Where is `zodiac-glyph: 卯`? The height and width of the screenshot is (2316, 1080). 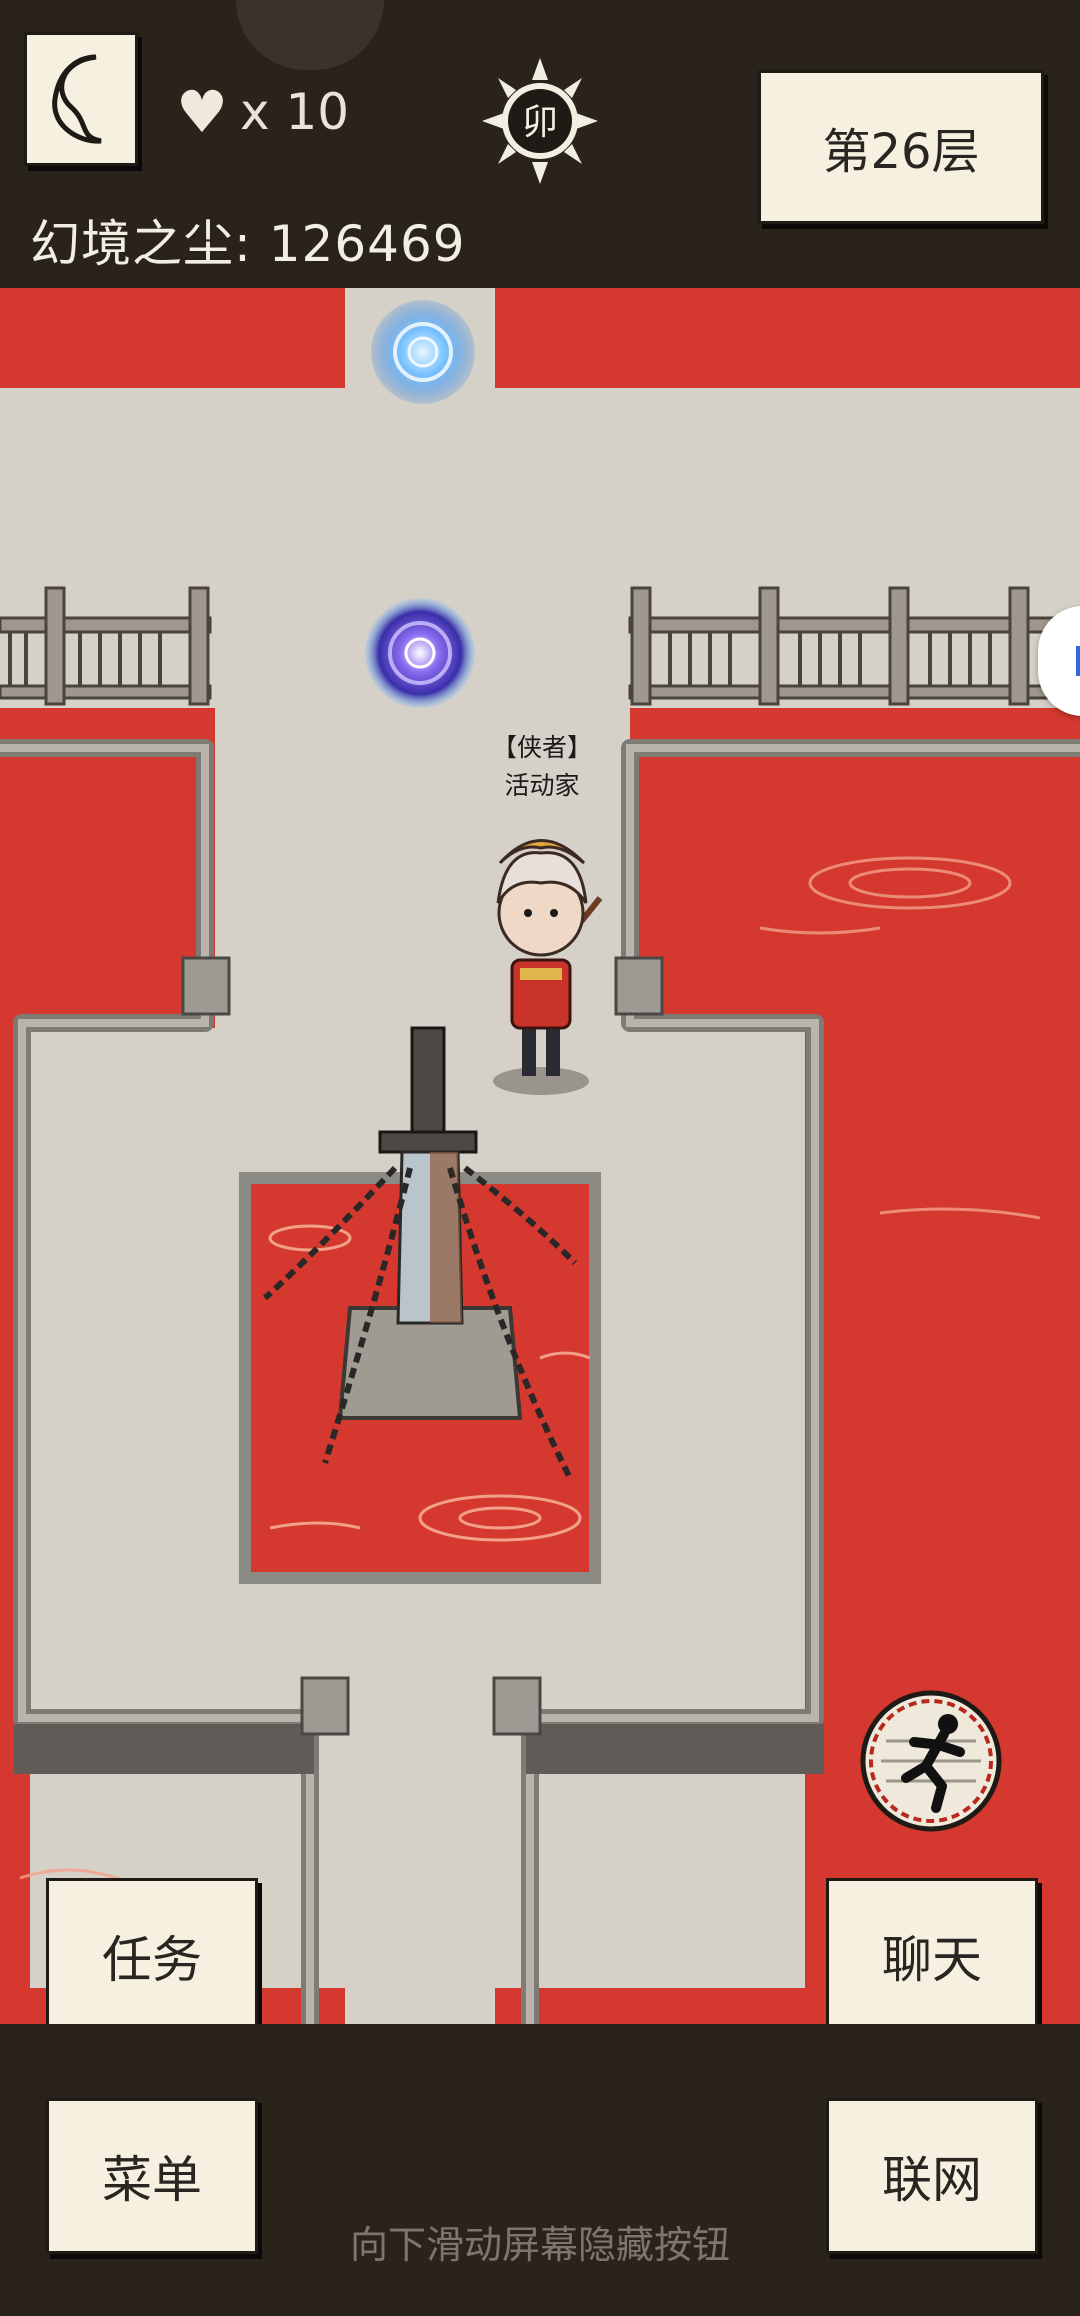
zodiac-glyph: 卯 is located at coordinates (540, 122).